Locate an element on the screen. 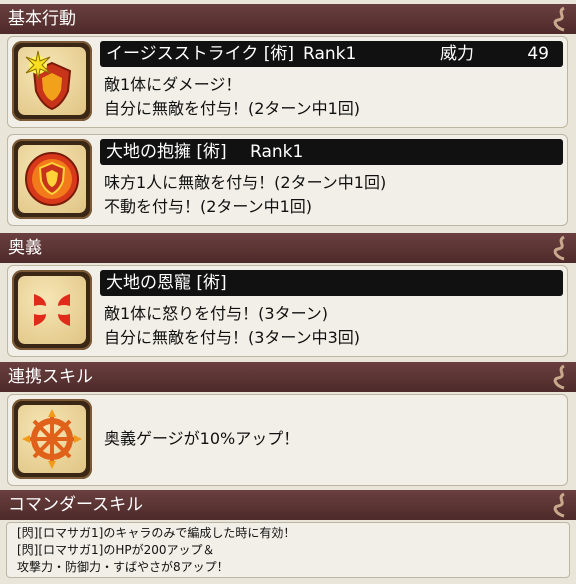 This screenshot has height=584, width=576. section-title: 奥義 is located at coordinates (25, 248).